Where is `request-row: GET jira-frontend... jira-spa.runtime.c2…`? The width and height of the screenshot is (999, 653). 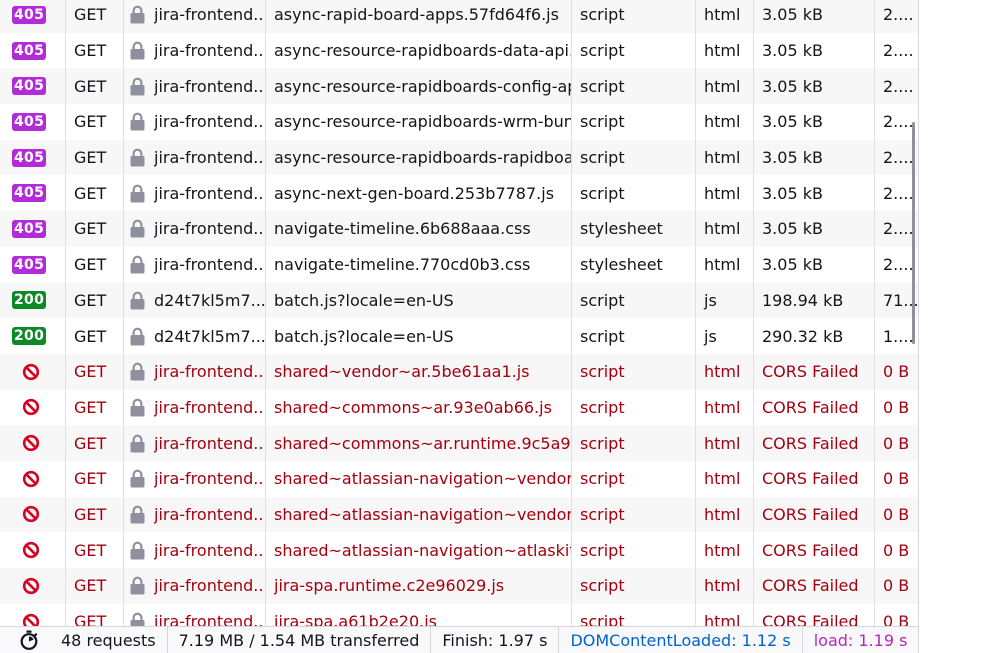 request-row: GET jira-frontend... jira-spa.runtime.c2… is located at coordinates (459, 586).